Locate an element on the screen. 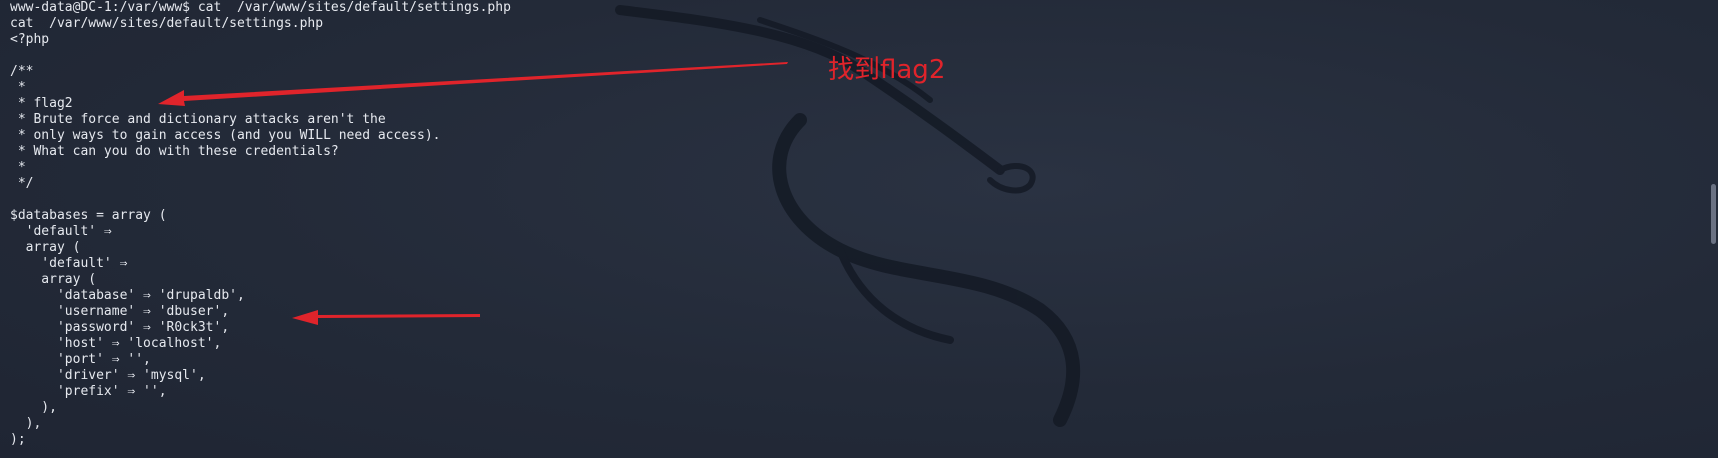 Image resolution: width=1718 pixels, height=458 pixels. terminal-line: */ is located at coordinates (22, 183).